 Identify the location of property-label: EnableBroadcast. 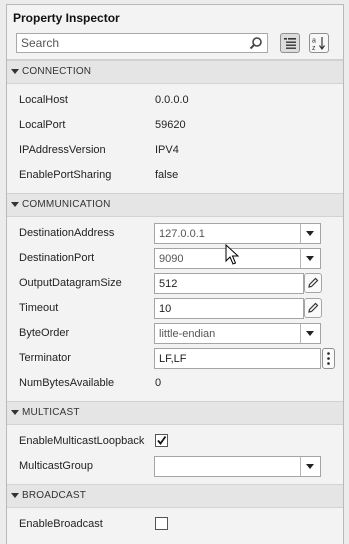
(61, 524).